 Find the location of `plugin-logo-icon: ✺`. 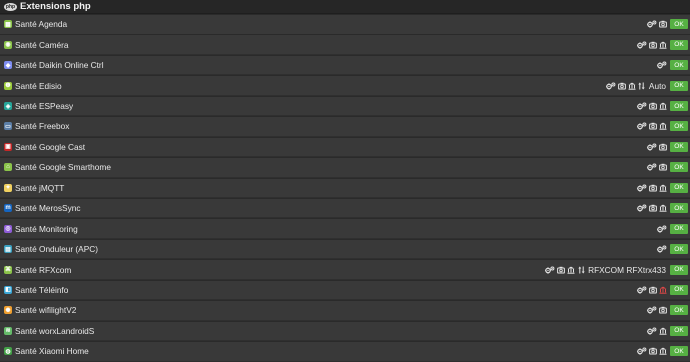

plugin-logo-icon: ✺ is located at coordinates (8, 310).